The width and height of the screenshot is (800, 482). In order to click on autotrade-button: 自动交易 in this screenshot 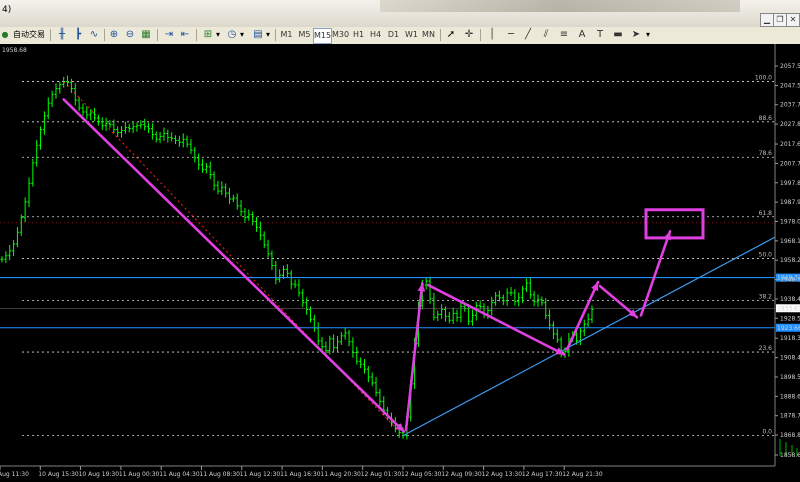, I will do `click(29, 35)`.